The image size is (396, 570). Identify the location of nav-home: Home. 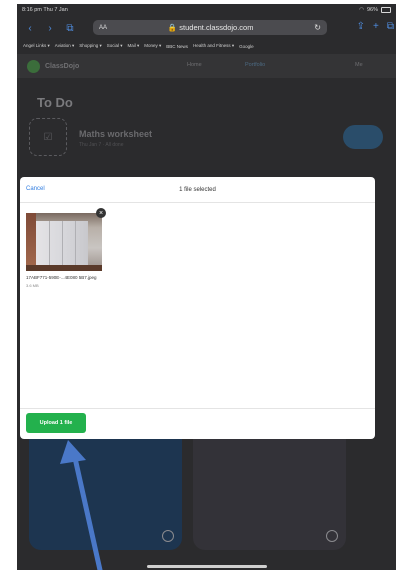
(194, 65).